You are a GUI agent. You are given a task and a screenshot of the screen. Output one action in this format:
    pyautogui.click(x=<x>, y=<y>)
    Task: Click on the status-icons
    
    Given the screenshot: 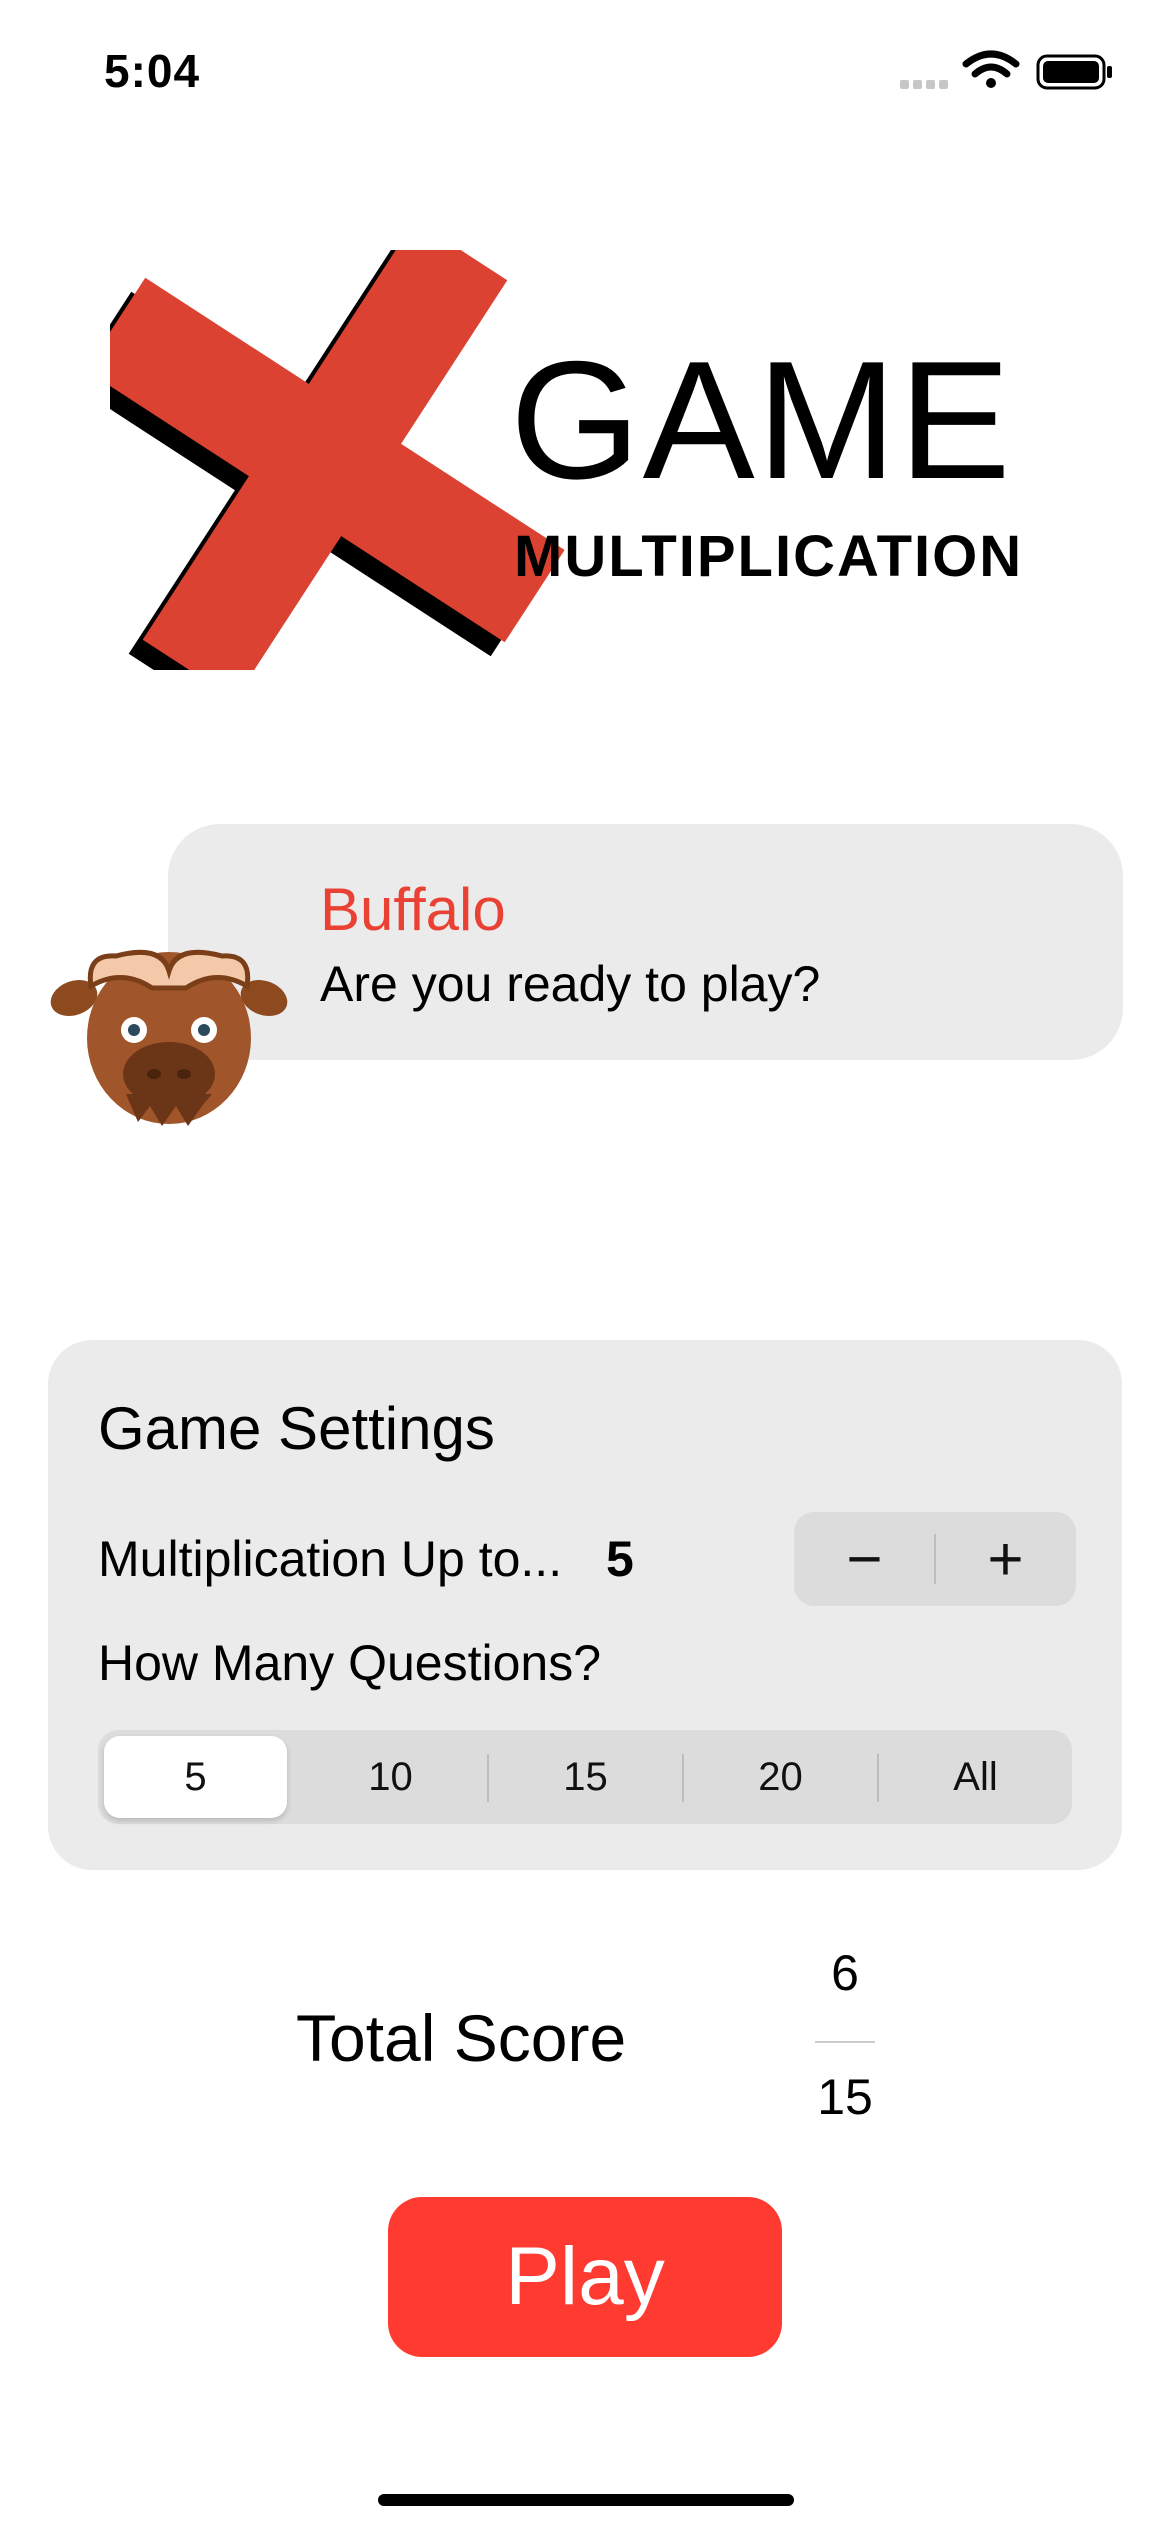 What is the action you would take?
    pyautogui.click(x=1006, y=70)
    